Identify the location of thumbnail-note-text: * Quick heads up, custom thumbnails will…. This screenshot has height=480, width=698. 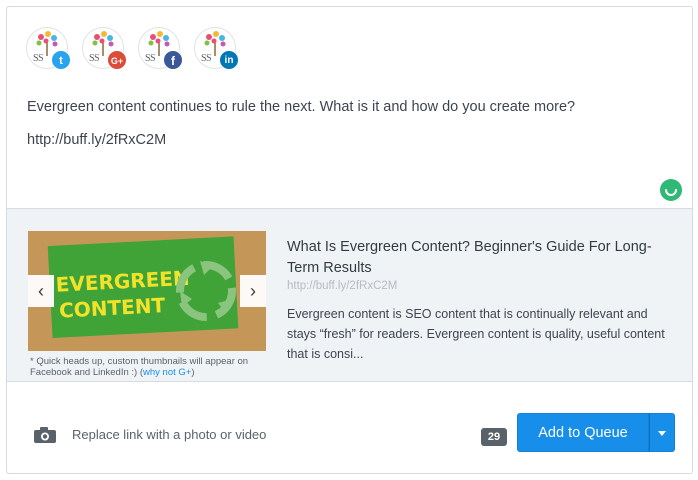
(139, 367).